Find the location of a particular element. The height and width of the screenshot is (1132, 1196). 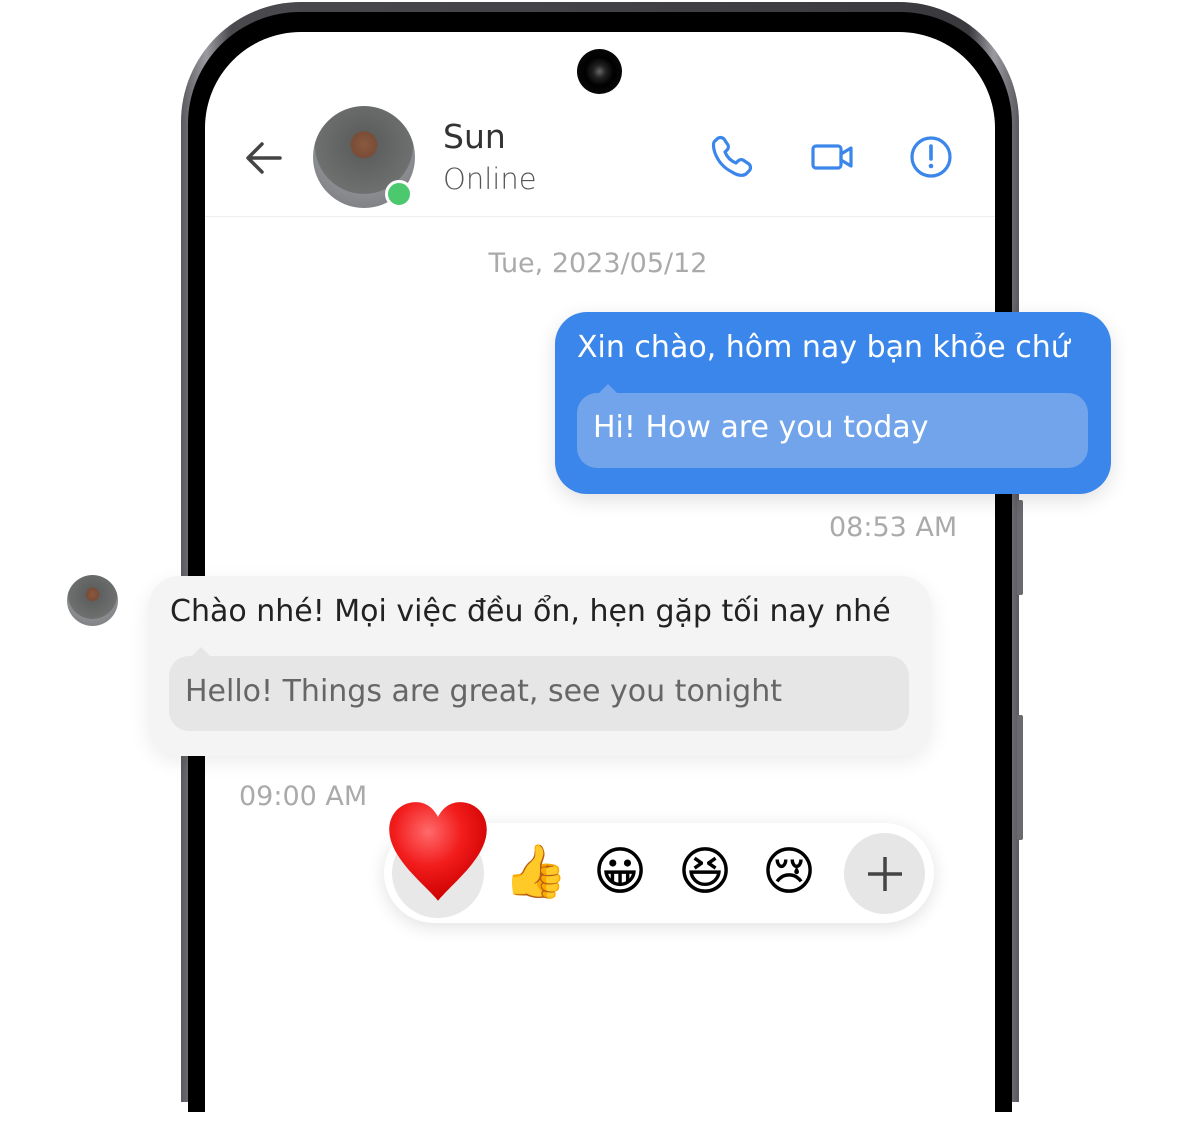

online-indicator is located at coordinates (399, 194).